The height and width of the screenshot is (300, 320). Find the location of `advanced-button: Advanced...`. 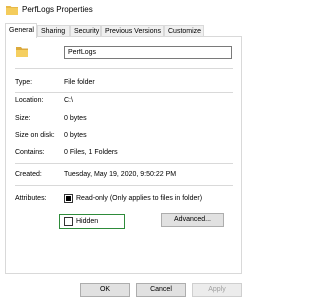

advanced-button: Advanced... is located at coordinates (192, 220).